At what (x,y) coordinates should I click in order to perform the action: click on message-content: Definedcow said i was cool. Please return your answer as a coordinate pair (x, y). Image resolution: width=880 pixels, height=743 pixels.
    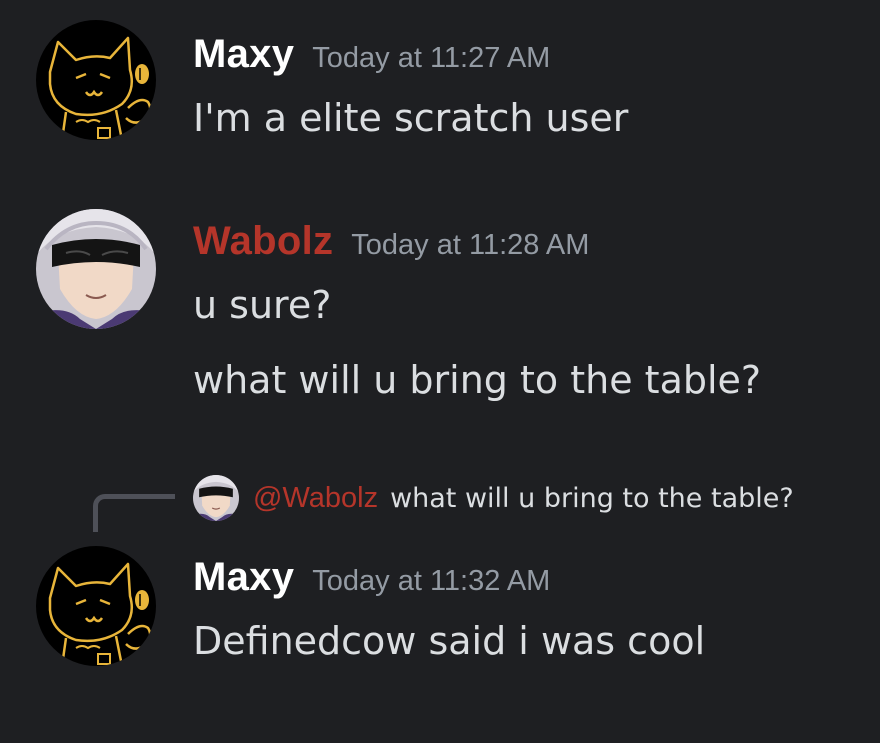
    Looking at the image, I should click on (449, 641).